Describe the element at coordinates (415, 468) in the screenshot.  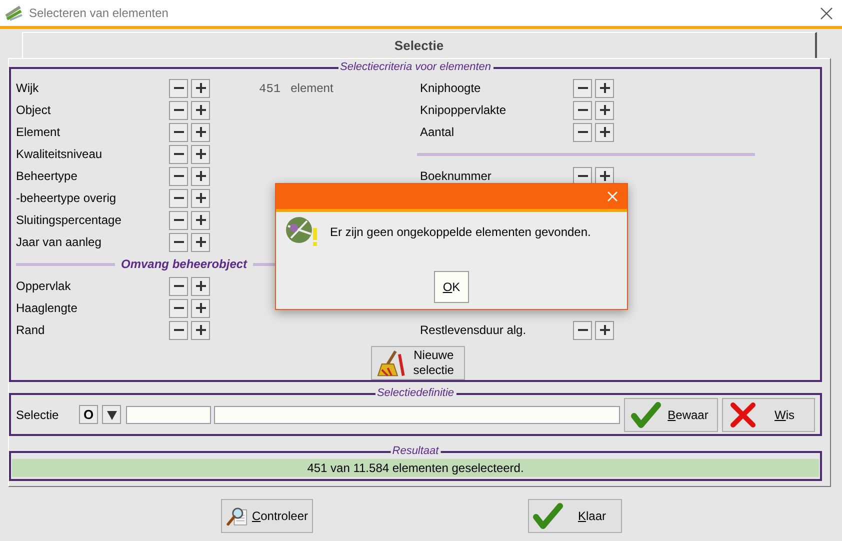
I see `result-bar: 451 van 11.584 elementen geselecteerd.` at that location.